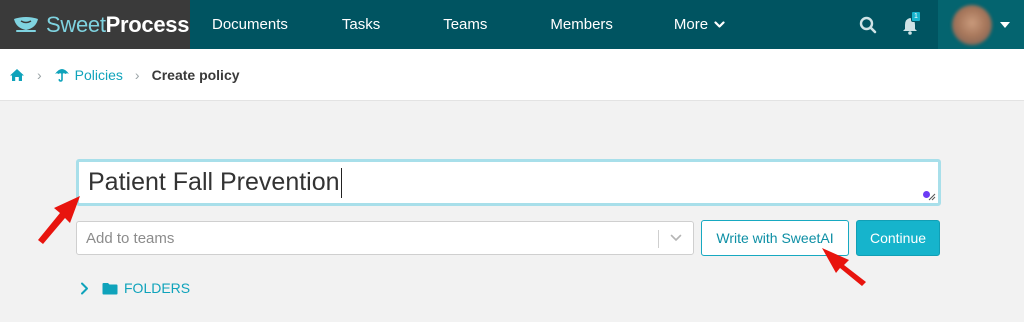 This screenshot has height=322, width=1024. Describe the element at coordinates (691, 24) in the screenshot. I see `nav-item-more-label: More` at that location.